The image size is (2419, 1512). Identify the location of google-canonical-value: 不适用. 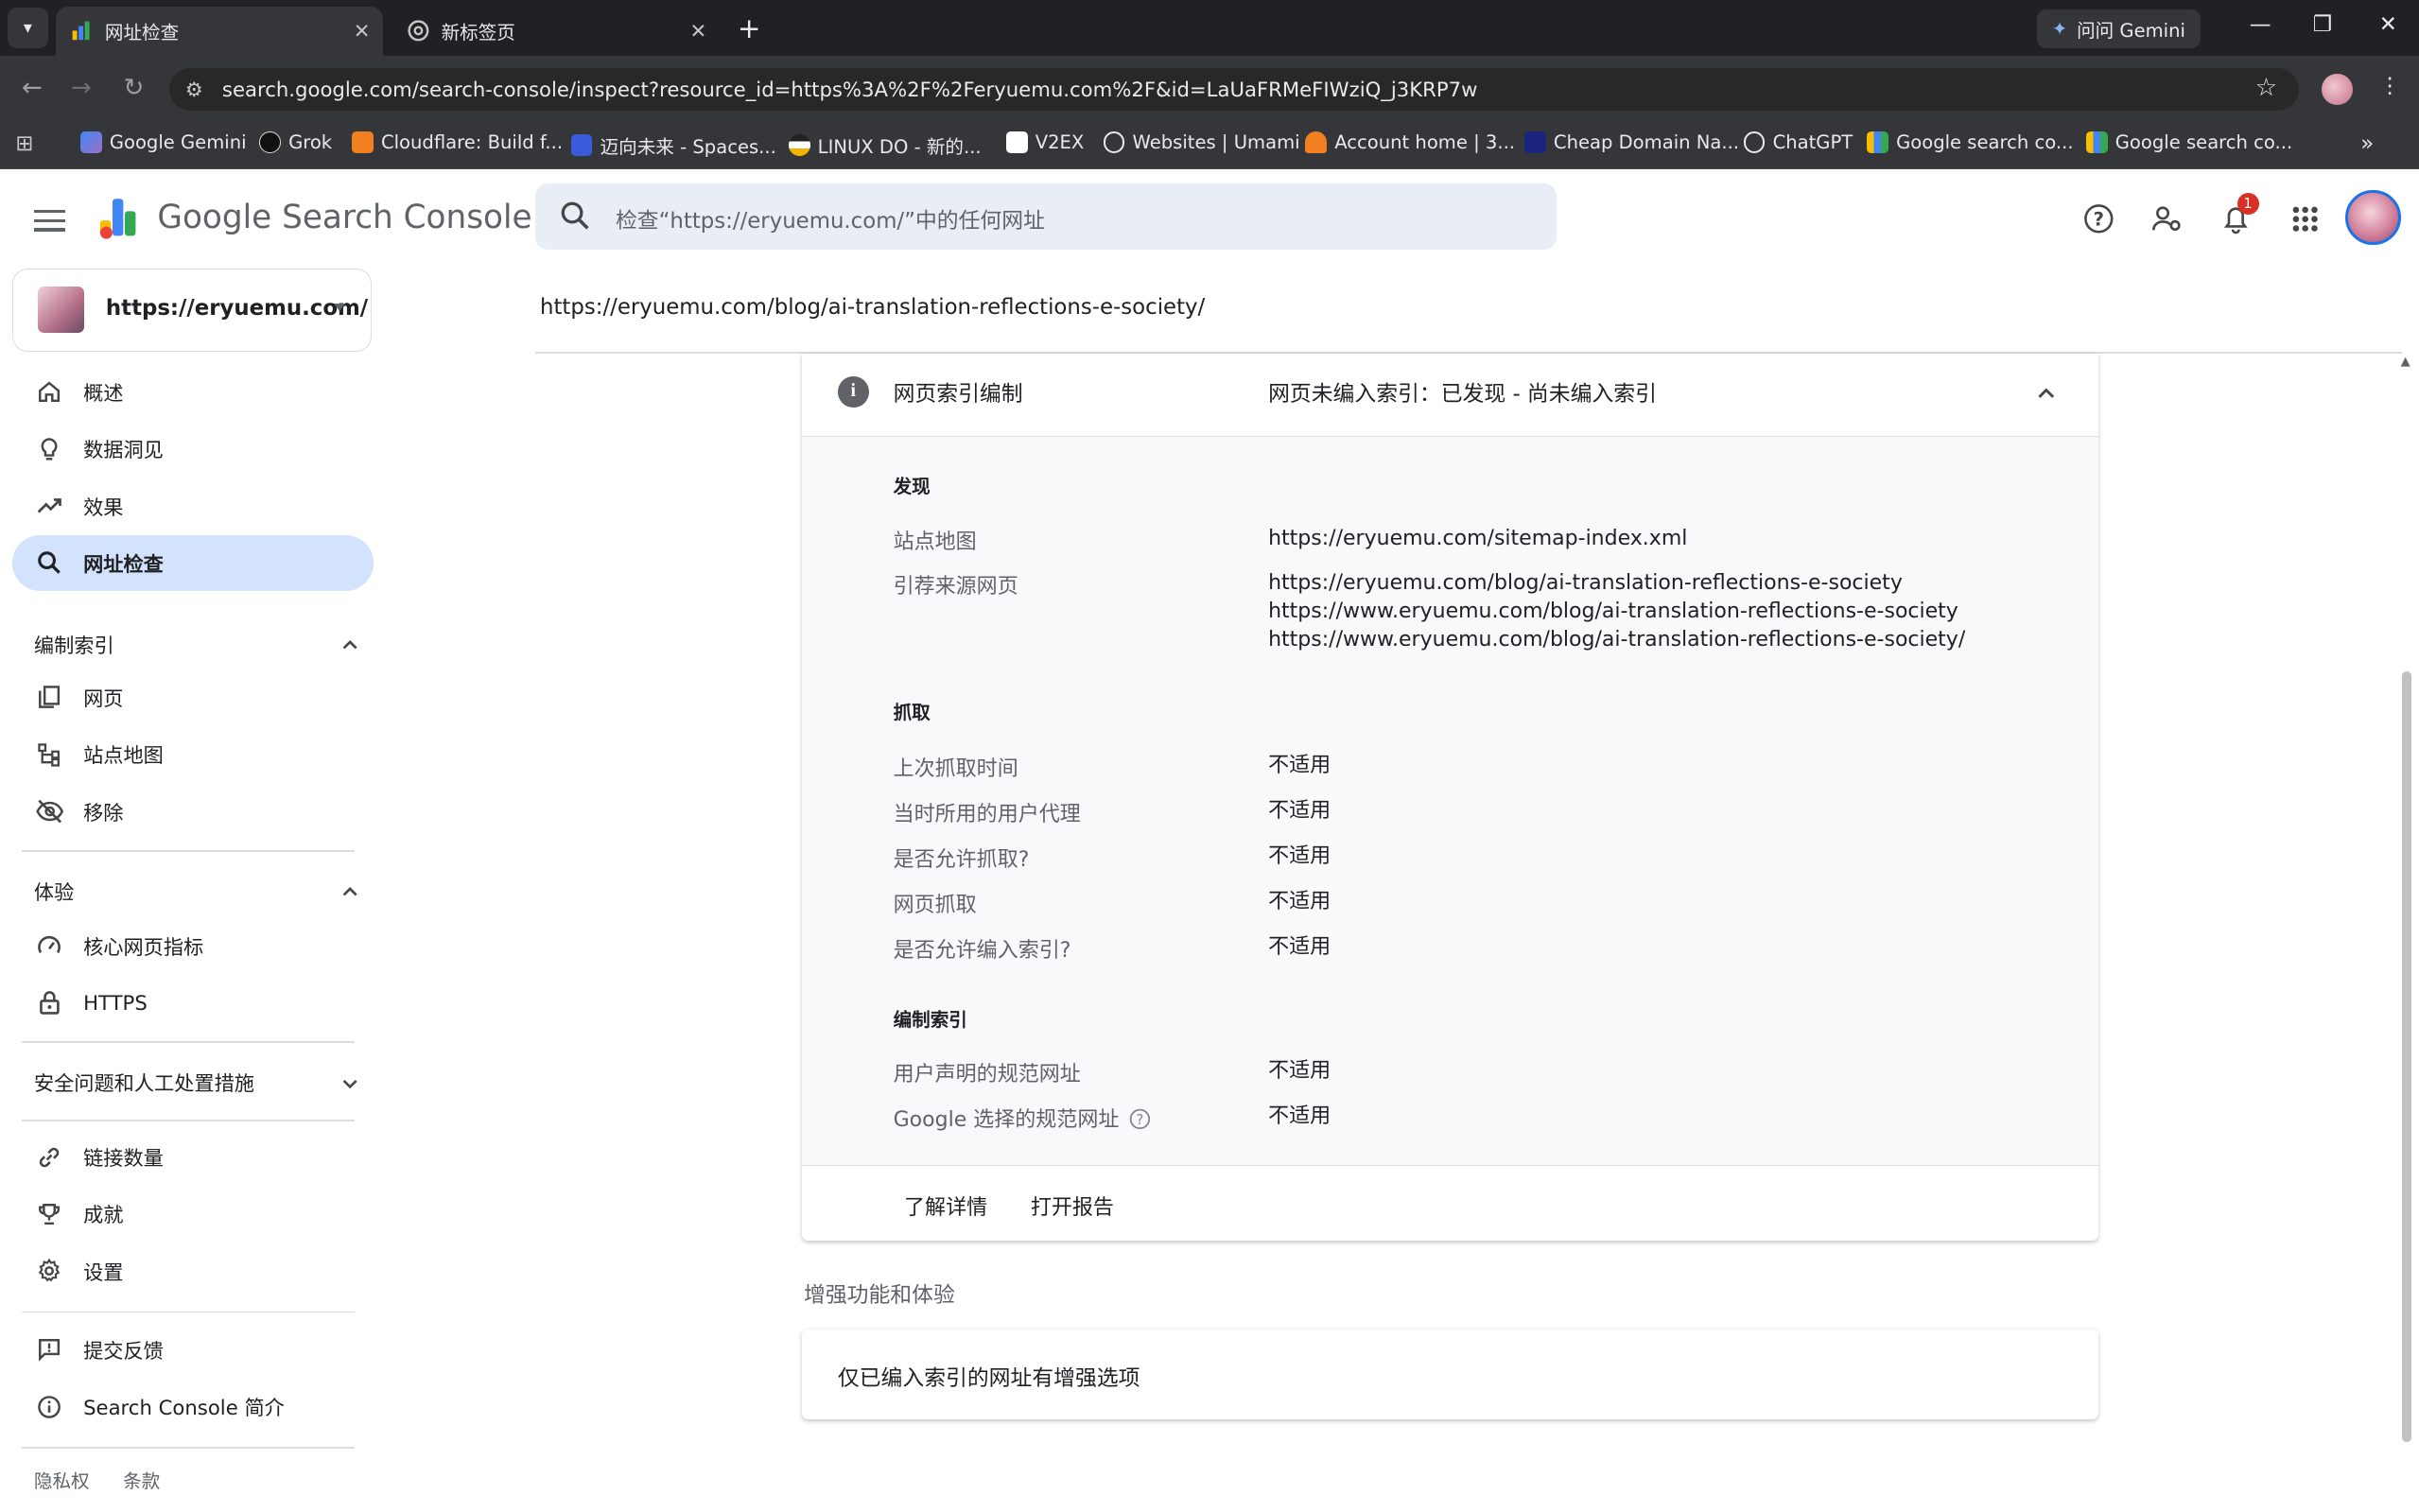
(1299, 1117).